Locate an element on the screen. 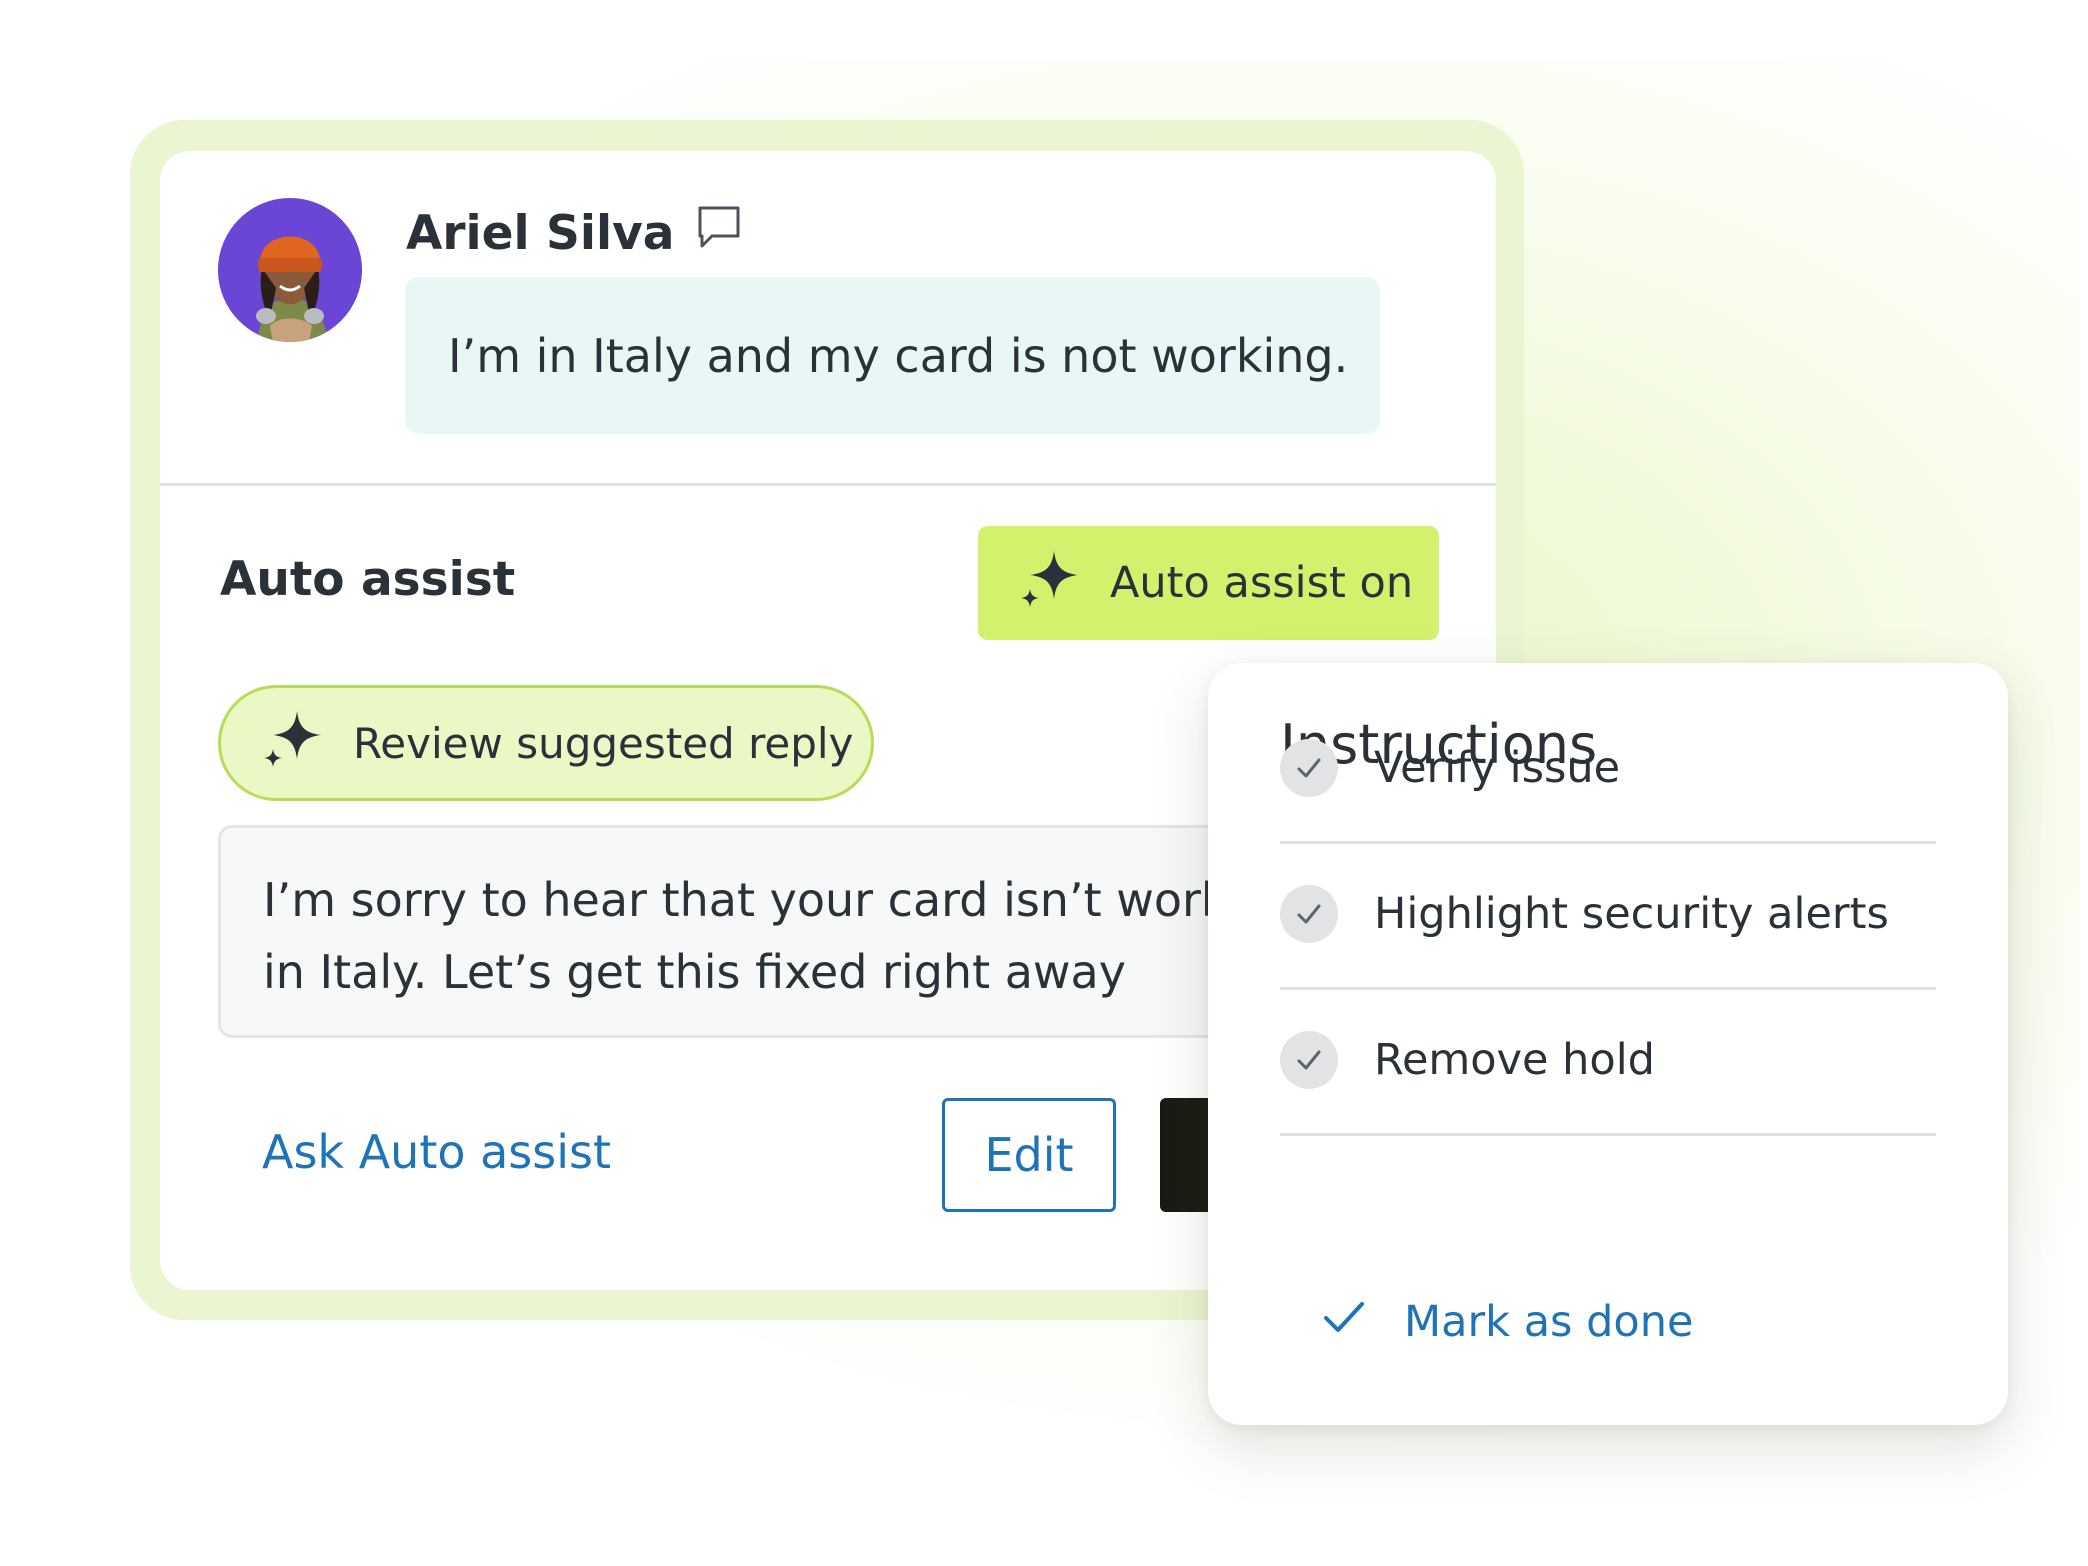  auto-assist-toggle-label: Auto assist on is located at coordinates (1262, 583).